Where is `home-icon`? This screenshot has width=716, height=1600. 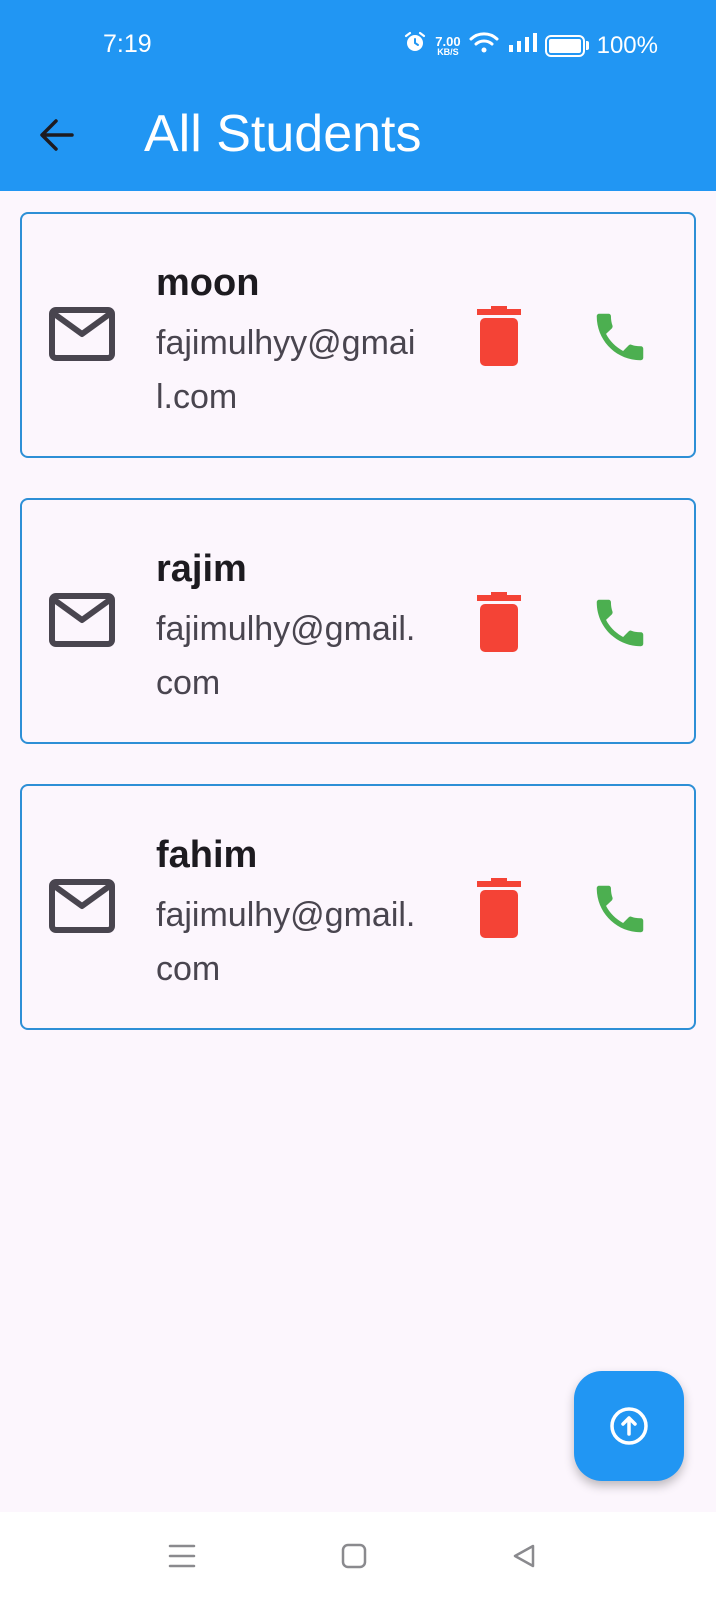 home-icon is located at coordinates (354, 1556).